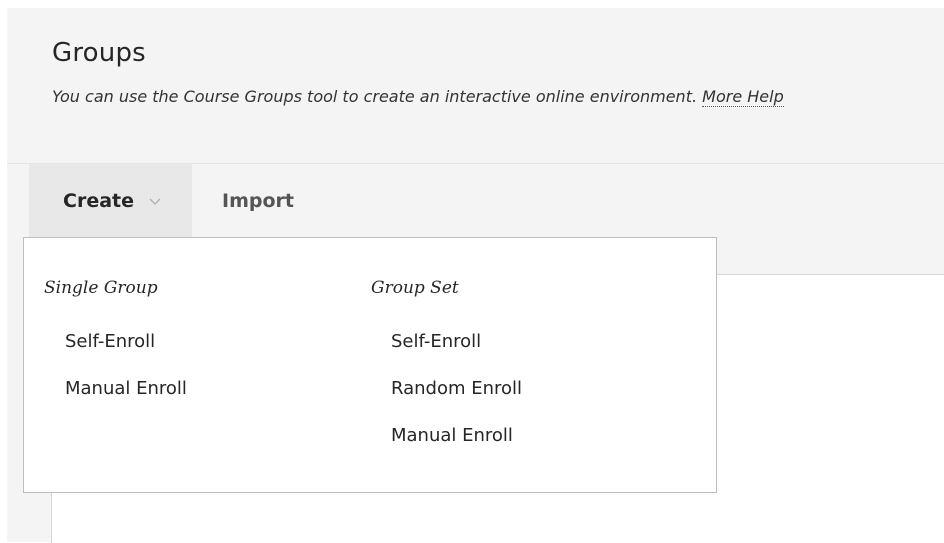  Describe the element at coordinates (475, 200) in the screenshot. I see `action-bar: Create Import` at that location.